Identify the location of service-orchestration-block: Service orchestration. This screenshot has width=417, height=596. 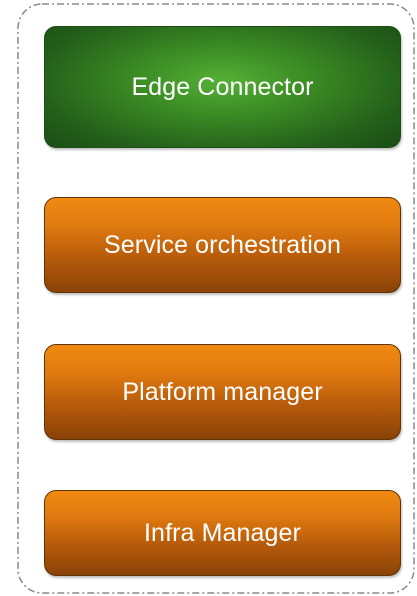
(222, 245).